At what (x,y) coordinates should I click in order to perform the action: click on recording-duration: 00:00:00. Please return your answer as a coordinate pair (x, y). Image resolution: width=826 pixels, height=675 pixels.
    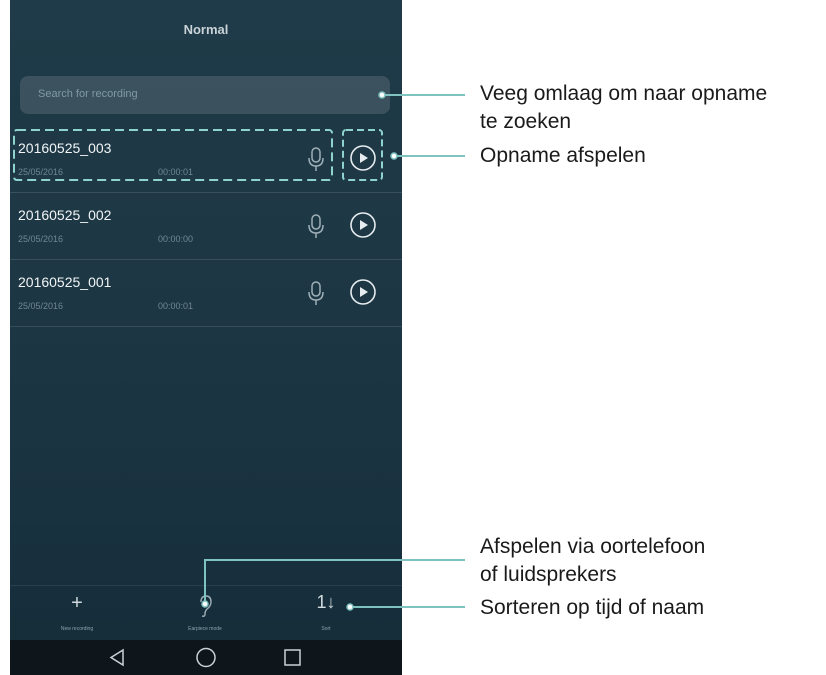
    Looking at the image, I should click on (176, 239).